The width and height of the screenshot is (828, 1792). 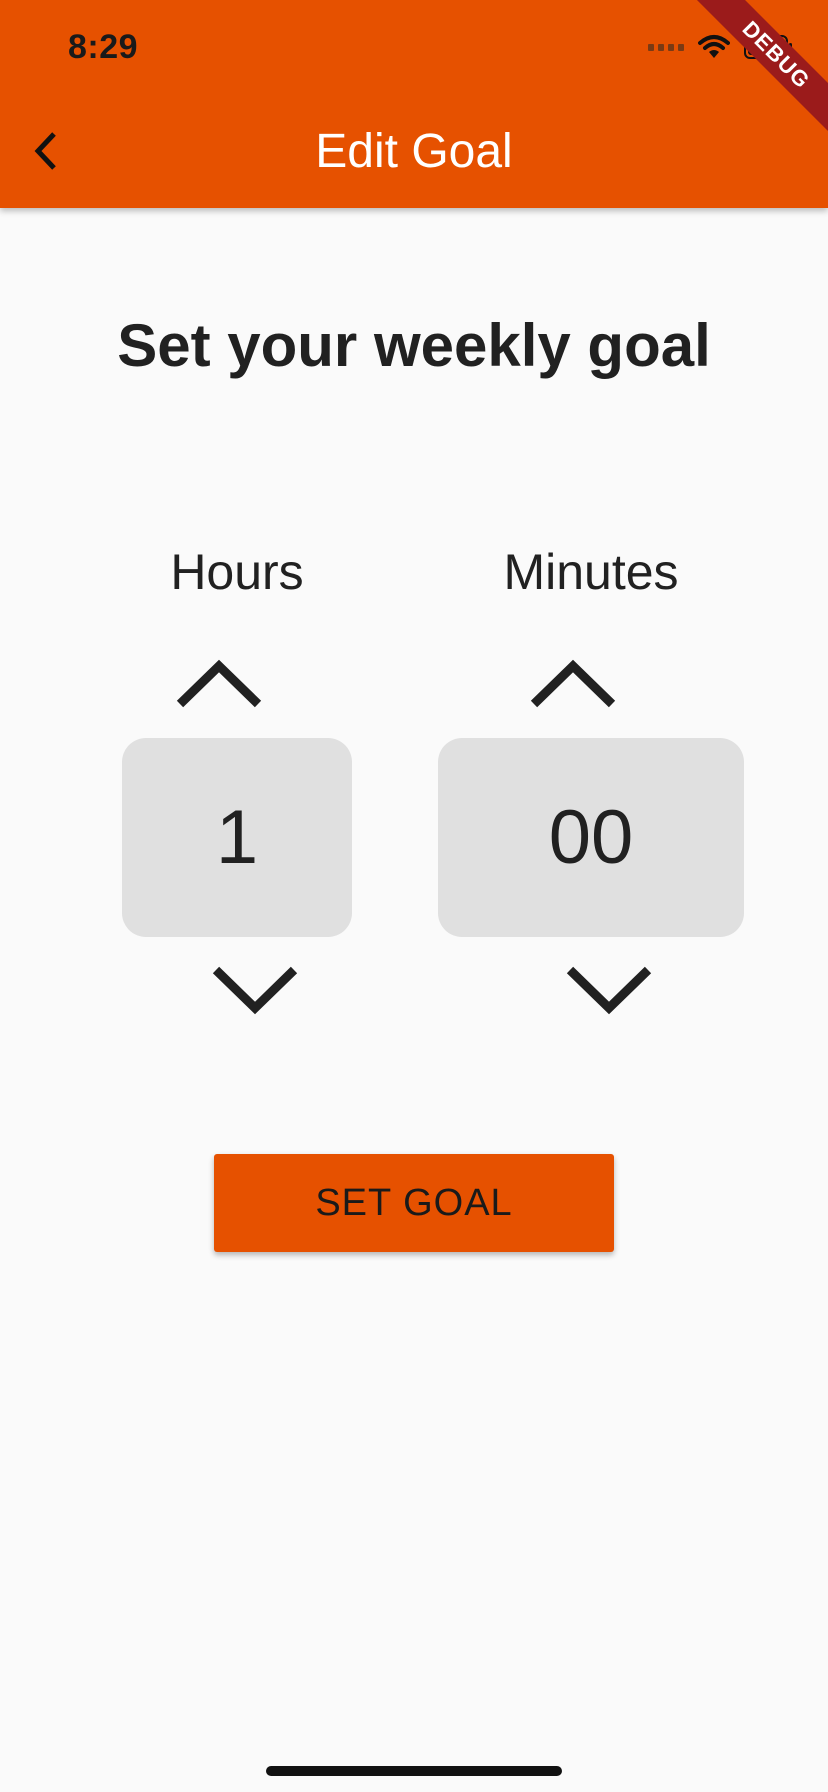 I want to click on status-icons, so click(x=721, y=47).